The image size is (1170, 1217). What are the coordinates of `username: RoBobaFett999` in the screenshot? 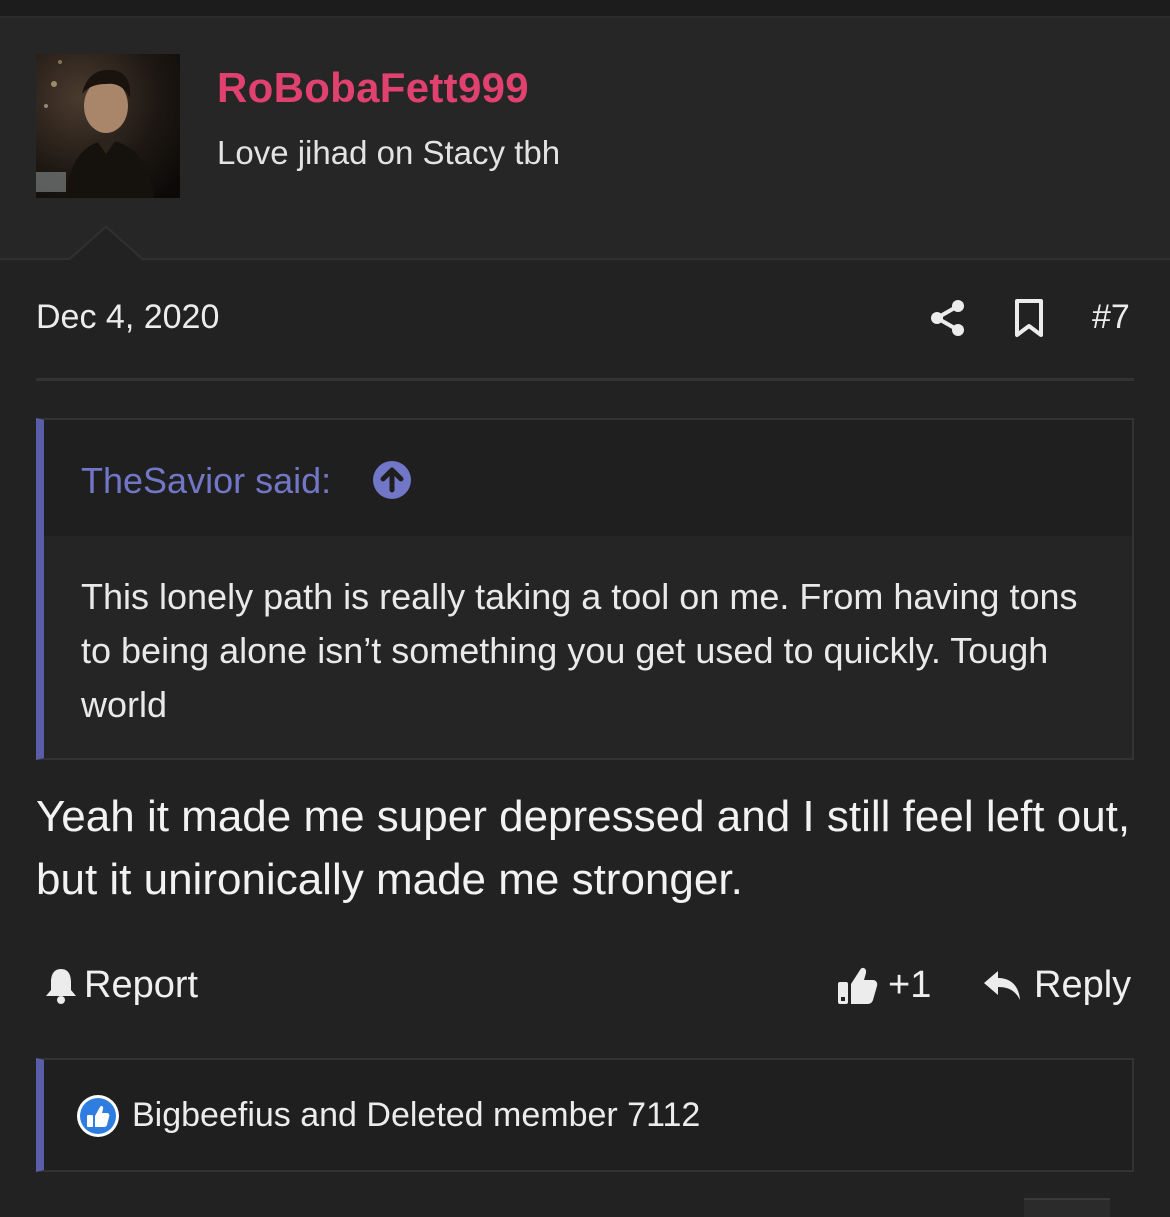 It's located at (373, 88).